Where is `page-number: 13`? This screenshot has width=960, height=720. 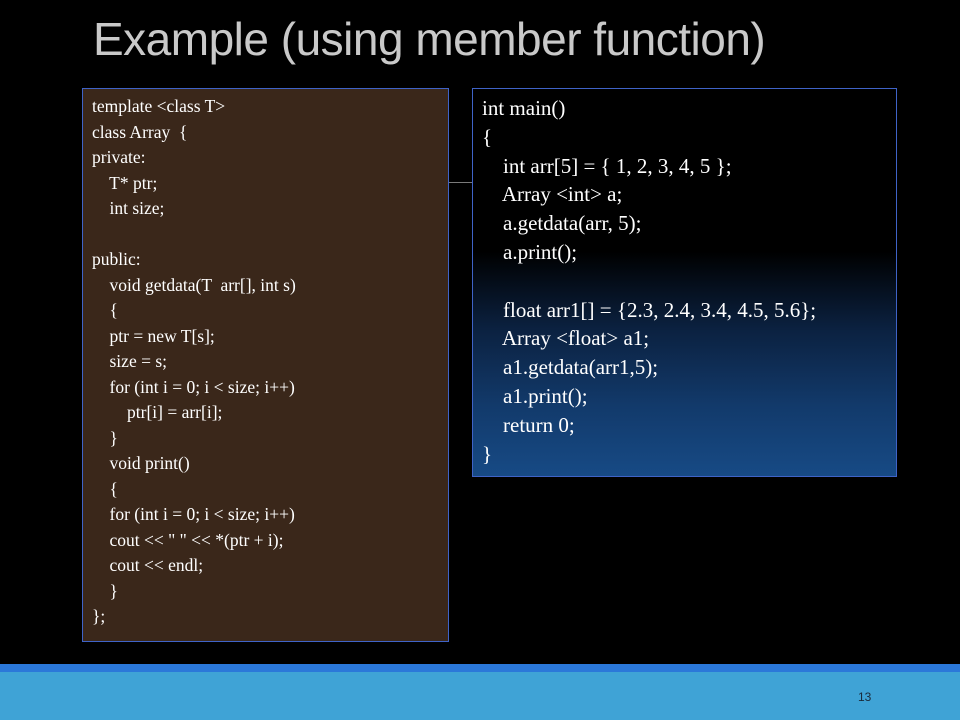 page-number: 13 is located at coordinates (865, 697).